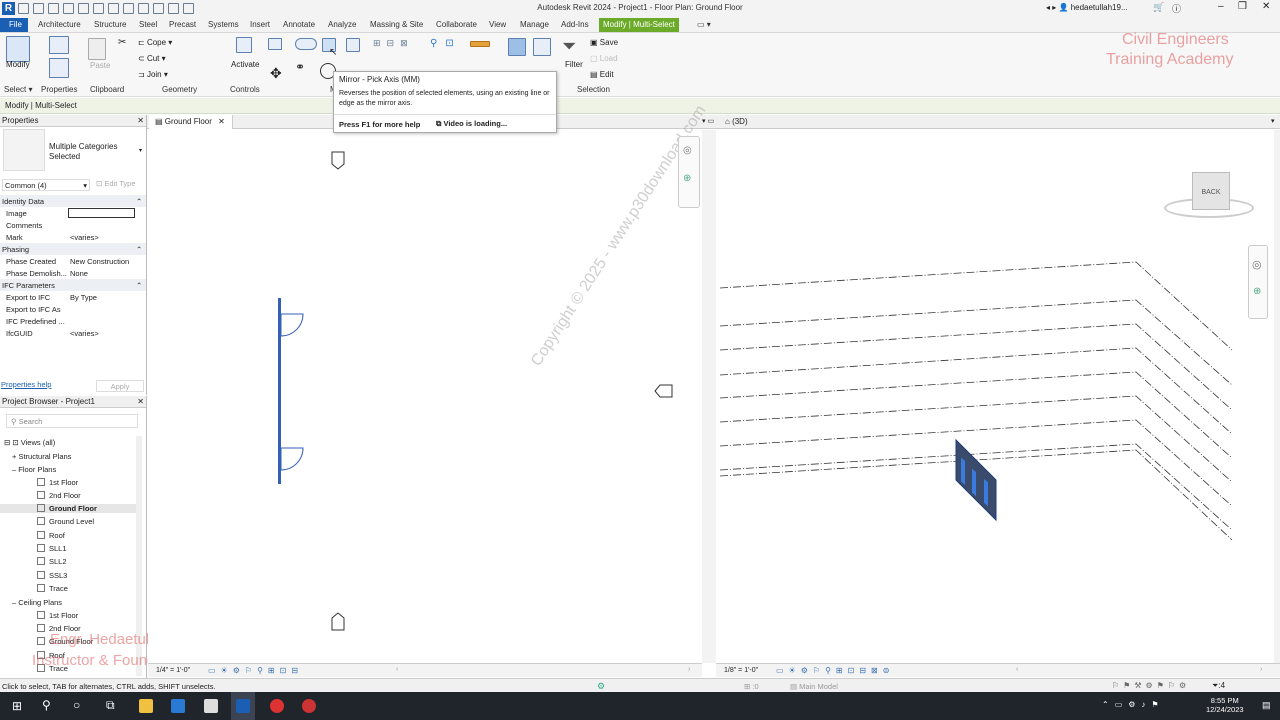 The image size is (1280, 720). I want to click on instance-filter-dropdown: Common (4) ▾, so click(46, 185).